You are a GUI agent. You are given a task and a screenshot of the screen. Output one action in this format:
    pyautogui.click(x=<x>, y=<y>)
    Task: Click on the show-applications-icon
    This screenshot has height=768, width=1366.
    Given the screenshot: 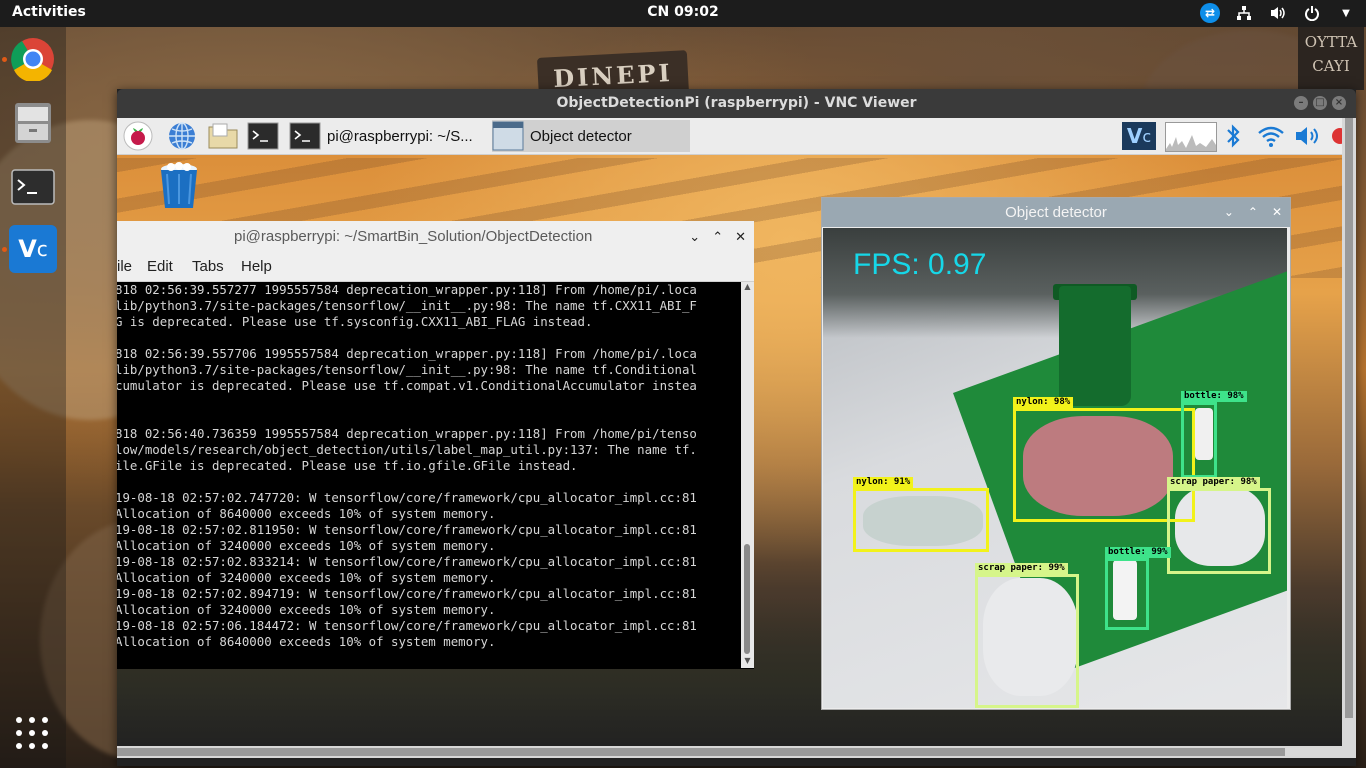 What is the action you would take?
    pyautogui.click(x=33, y=734)
    